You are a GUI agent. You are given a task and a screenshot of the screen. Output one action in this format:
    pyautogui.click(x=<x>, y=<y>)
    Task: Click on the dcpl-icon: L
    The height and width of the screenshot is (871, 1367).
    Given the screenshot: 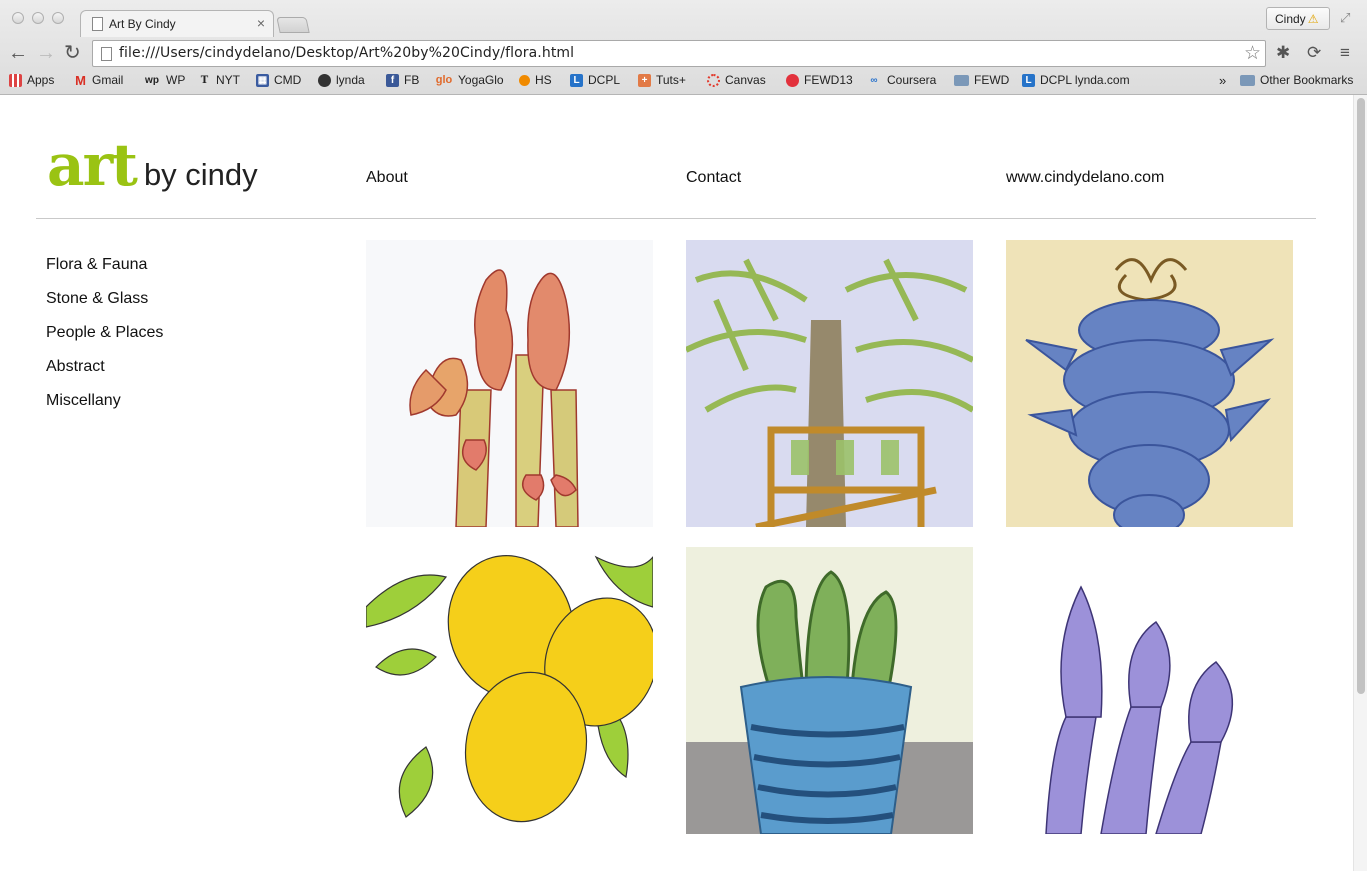 What is the action you would take?
    pyautogui.click(x=576, y=80)
    